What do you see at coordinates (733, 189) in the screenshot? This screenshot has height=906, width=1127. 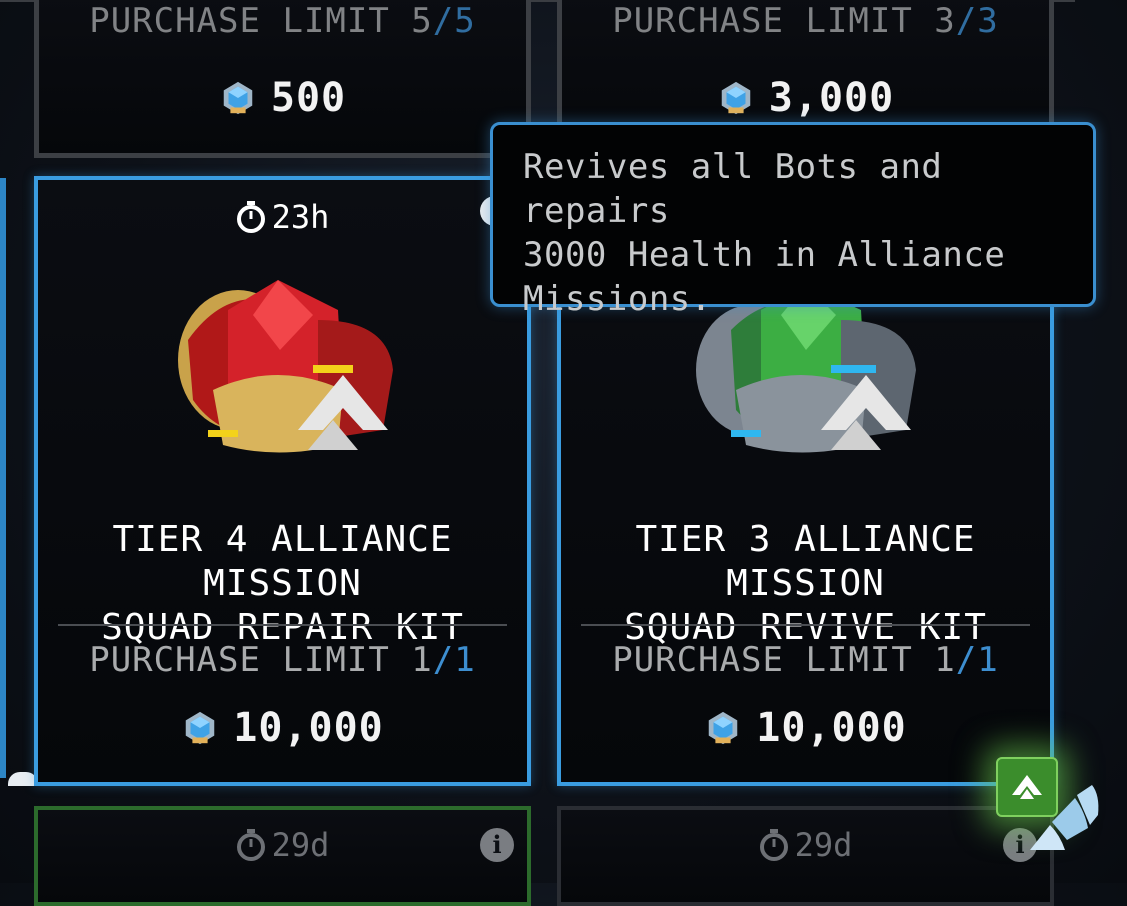 I see `tooltip-line: Revives all Bots and repairs` at bounding box center [733, 189].